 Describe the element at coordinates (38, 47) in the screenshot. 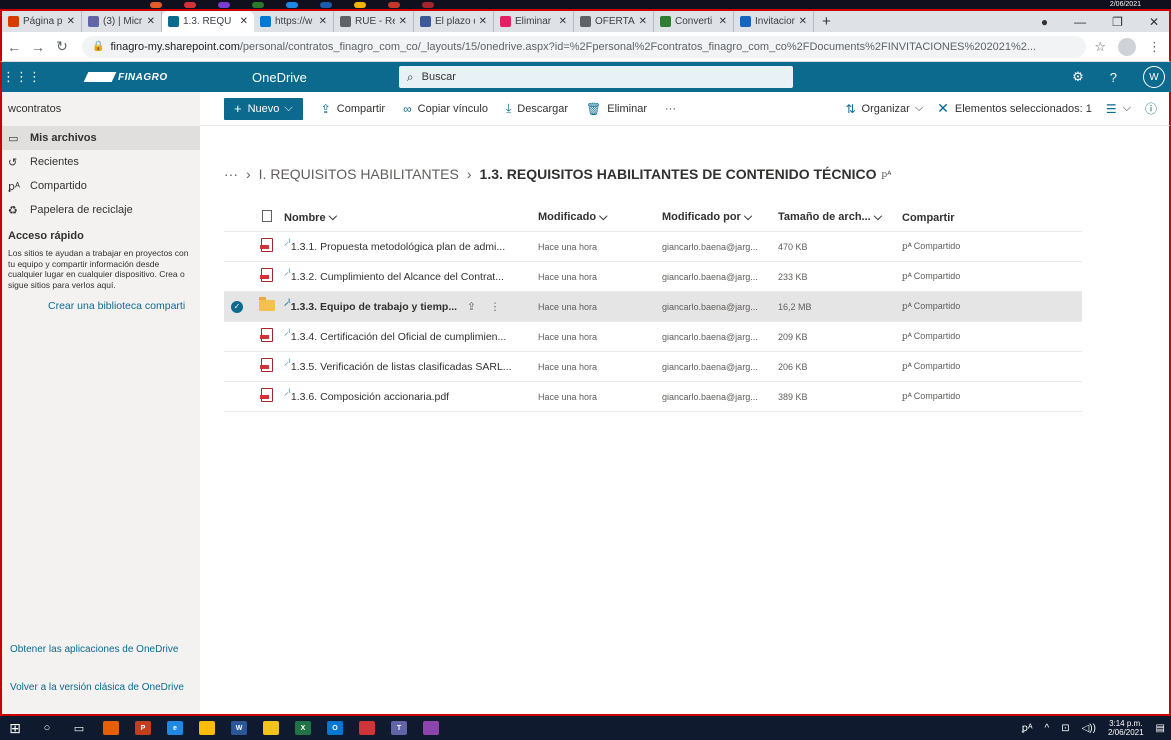

I see `forward-icon: →` at that location.